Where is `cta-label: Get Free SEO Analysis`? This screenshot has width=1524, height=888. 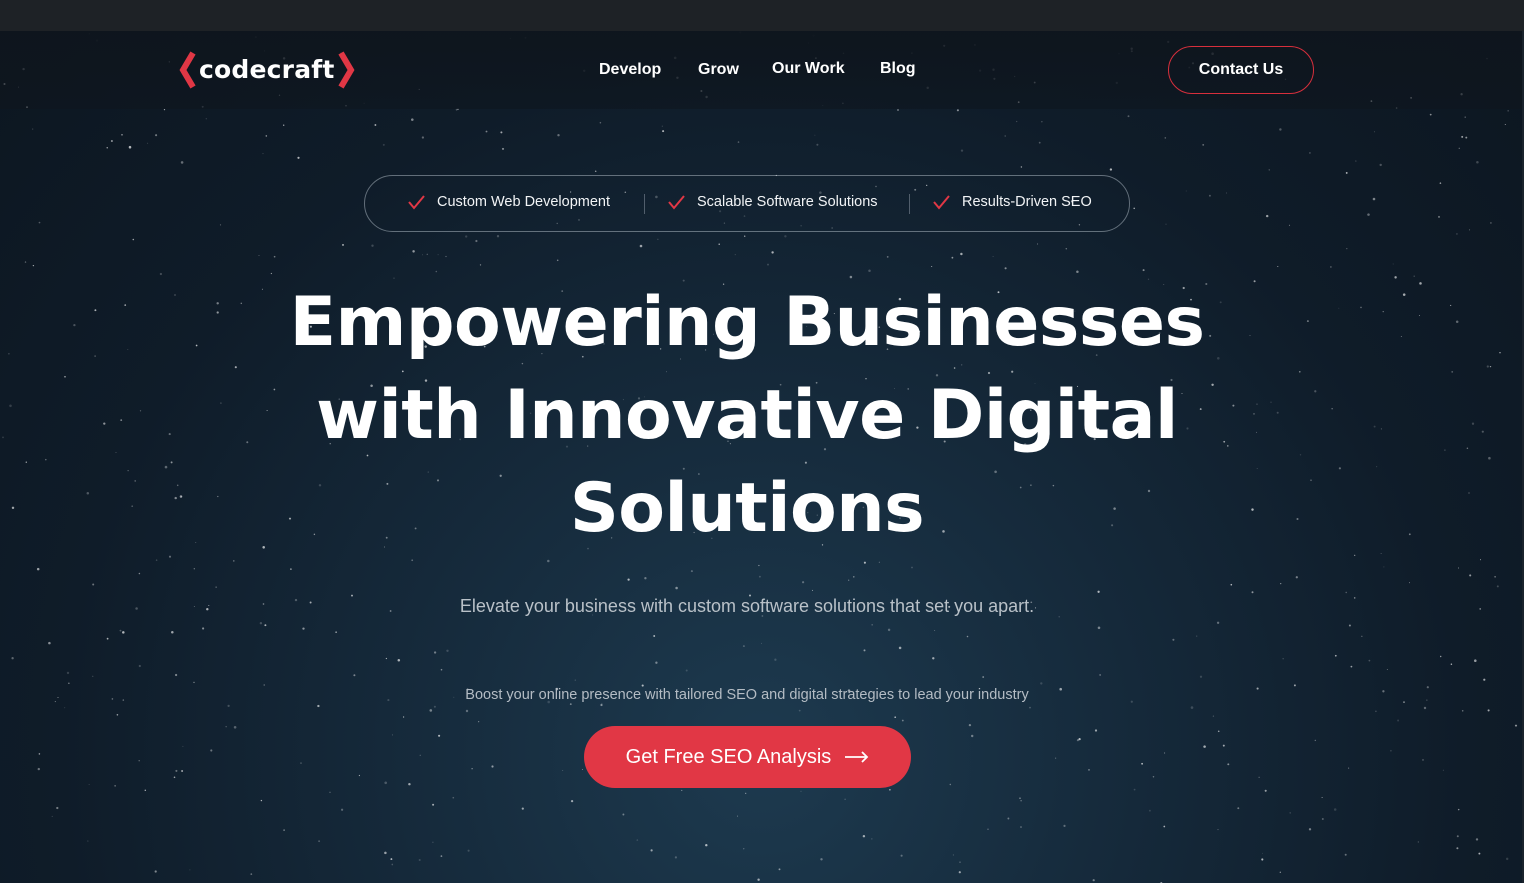 cta-label: Get Free SEO Analysis is located at coordinates (728, 756).